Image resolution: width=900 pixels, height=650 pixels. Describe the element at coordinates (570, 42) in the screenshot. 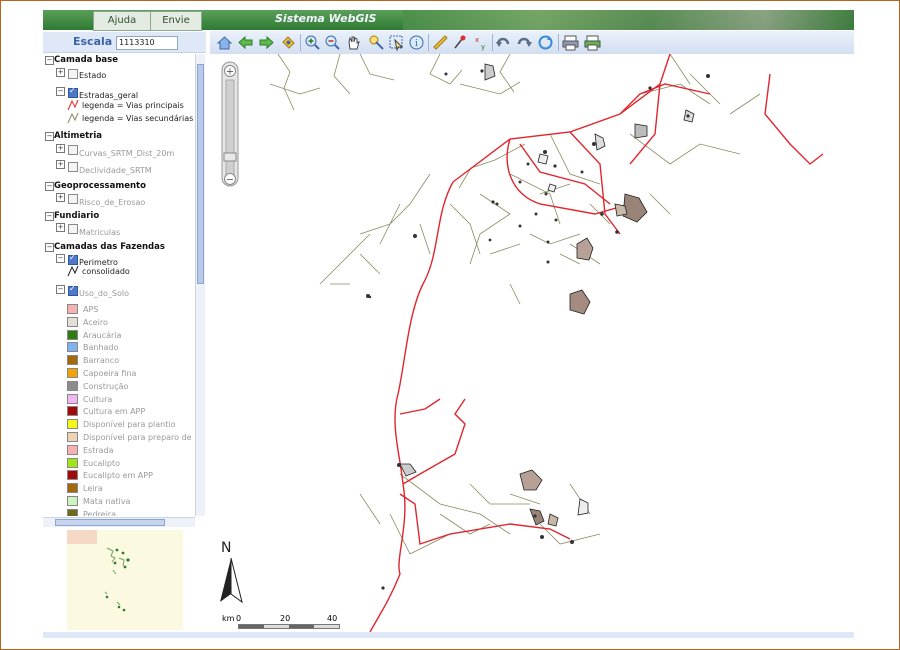

I see `print-icon` at that location.